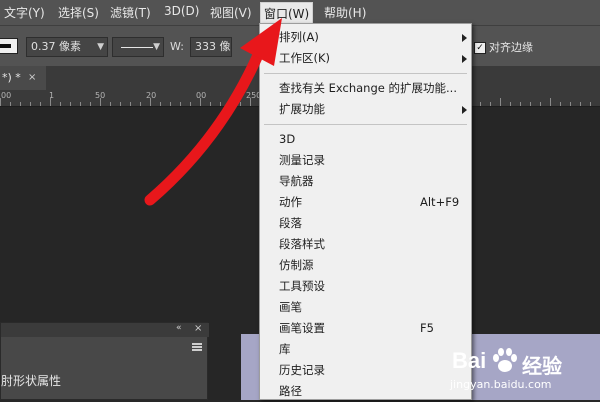  What do you see at coordinates (365, 307) in the screenshot?
I see `window-menu-item: 画笔` at bounding box center [365, 307].